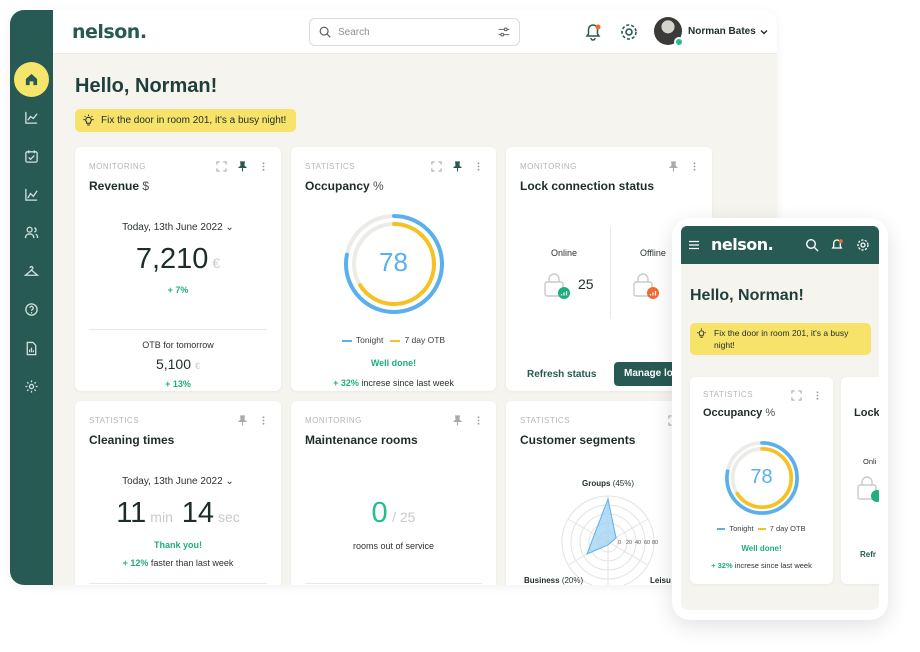 This screenshot has height=652, width=920. What do you see at coordinates (564, 253) in the screenshot?
I see `online-label: Online` at bounding box center [564, 253].